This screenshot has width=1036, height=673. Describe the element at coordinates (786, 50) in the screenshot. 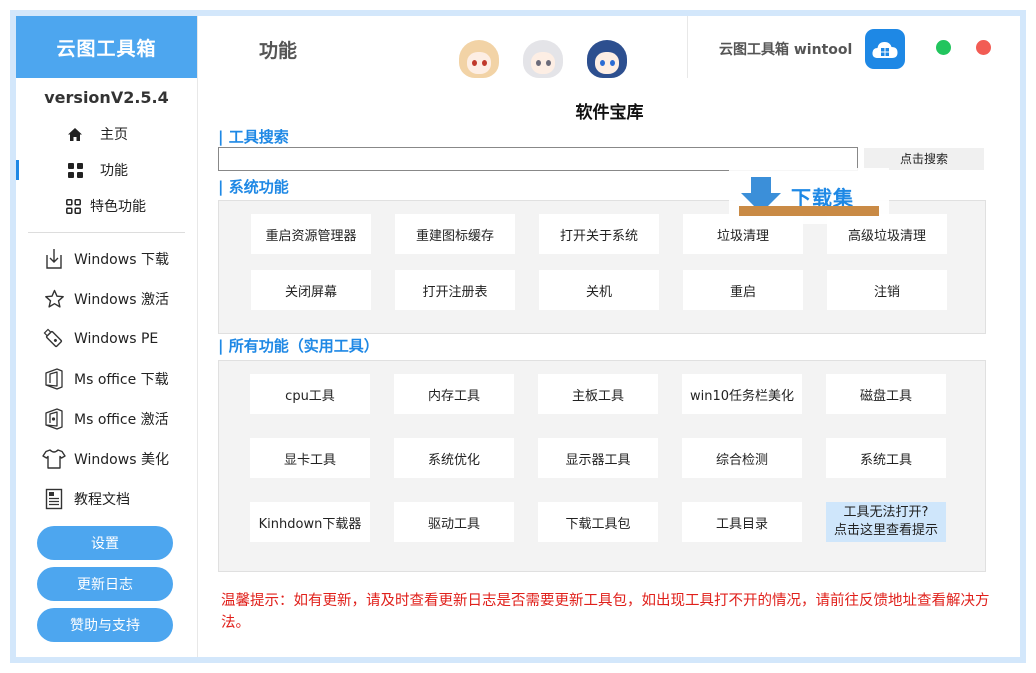

I see `app-name: 云图工具箱 wintool` at that location.